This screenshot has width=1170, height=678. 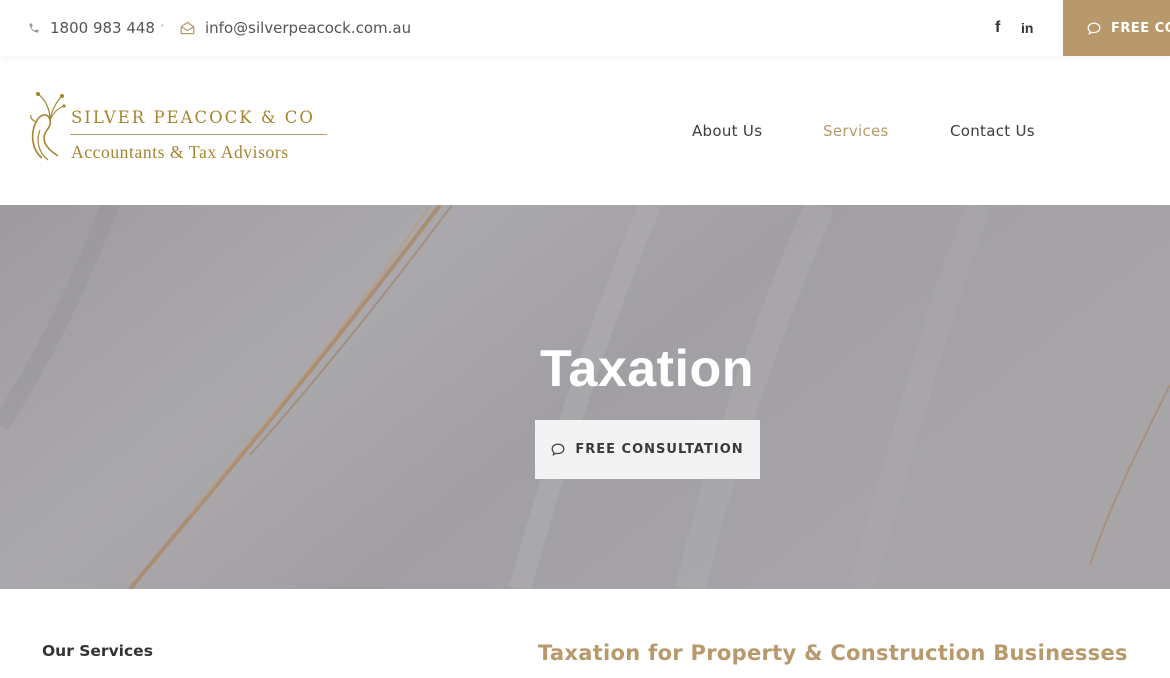 I want to click on facebook-icon: f, so click(x=997, y=28).